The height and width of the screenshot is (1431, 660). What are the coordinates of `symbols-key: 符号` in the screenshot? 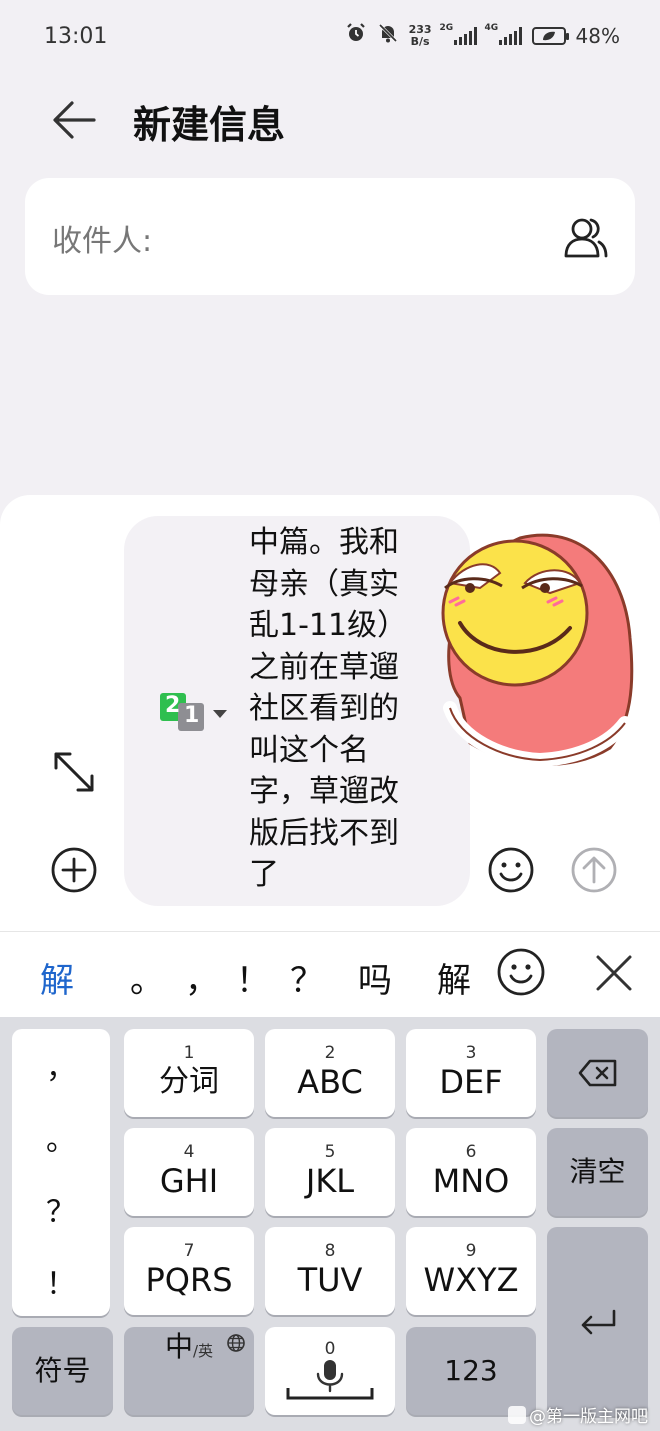 It's located at (62, 1371).